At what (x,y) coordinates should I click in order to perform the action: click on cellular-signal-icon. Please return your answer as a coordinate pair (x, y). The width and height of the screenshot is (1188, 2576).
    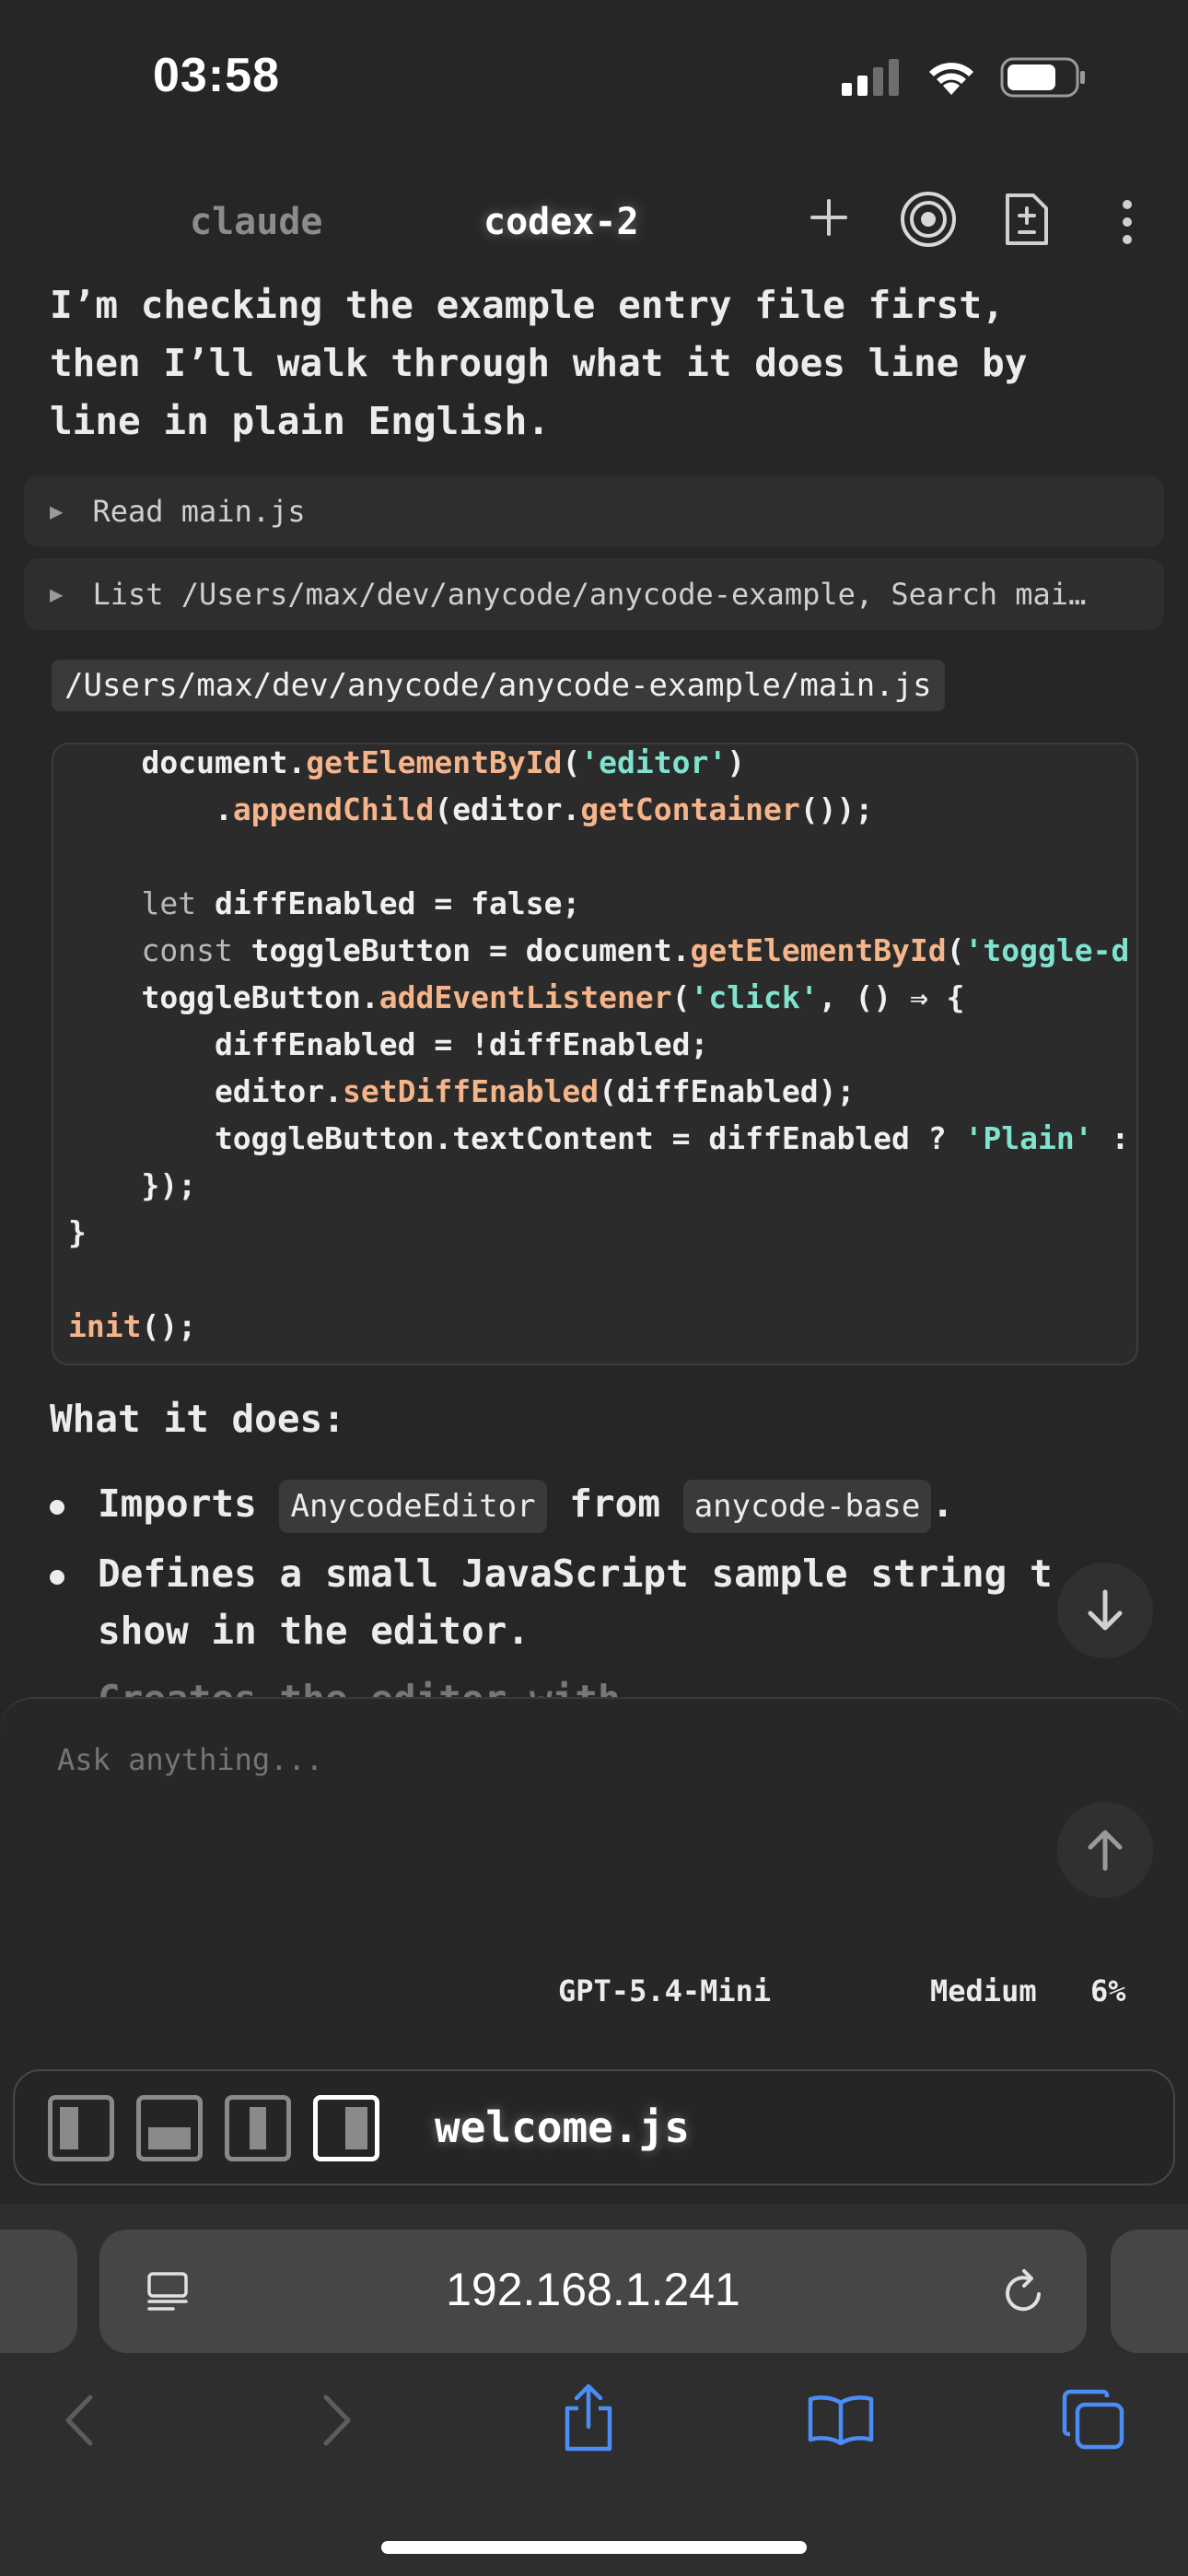
    Looking at the image, I should click on (870, 77).